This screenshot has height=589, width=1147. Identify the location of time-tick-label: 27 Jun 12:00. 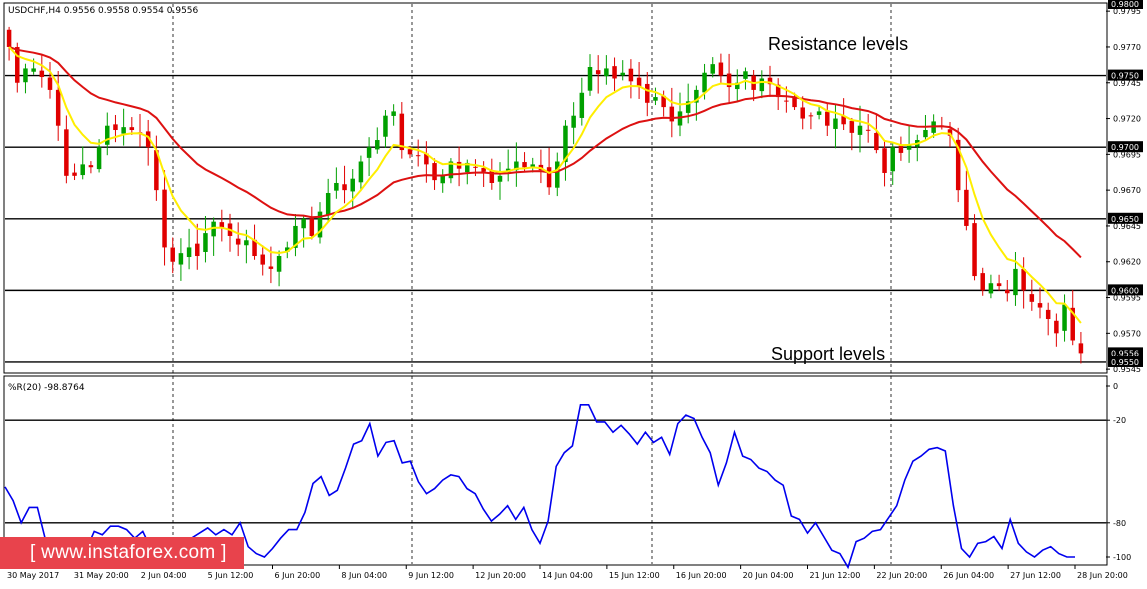
(1035, 575).